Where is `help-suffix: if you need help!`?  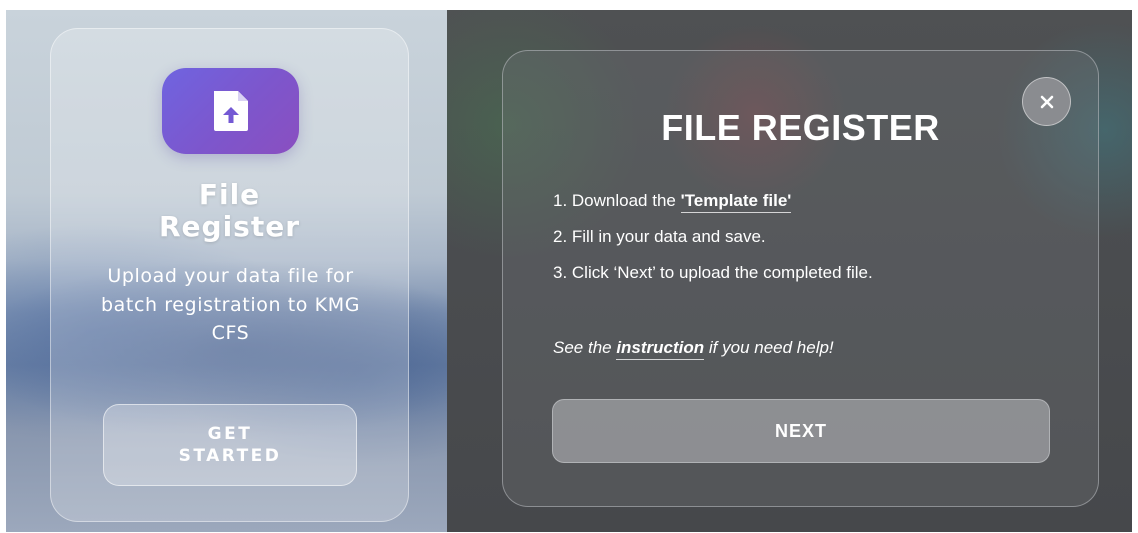 help-suffix: if you need help! is located at coordinates (769, 347).